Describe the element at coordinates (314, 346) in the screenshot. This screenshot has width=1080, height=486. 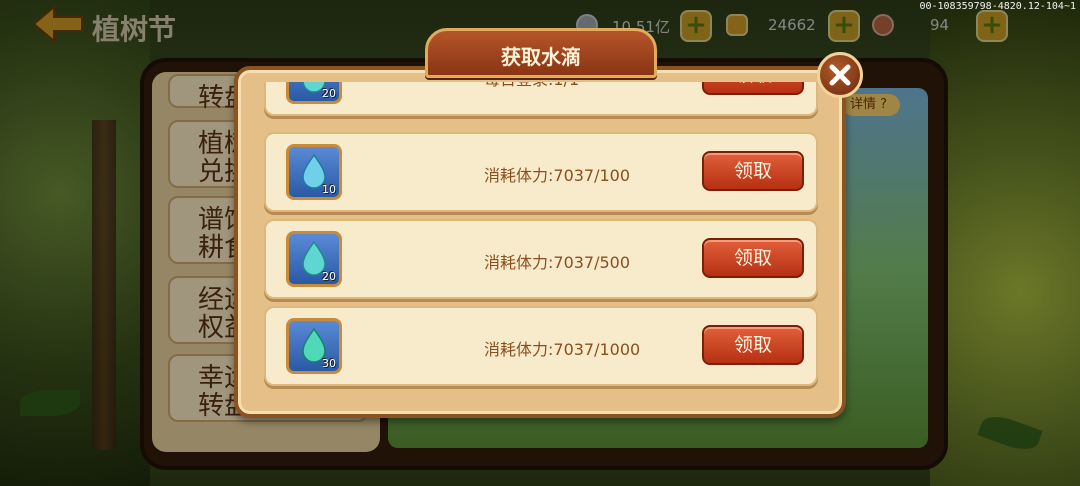
I see `water-drop-item: 30` at that location.